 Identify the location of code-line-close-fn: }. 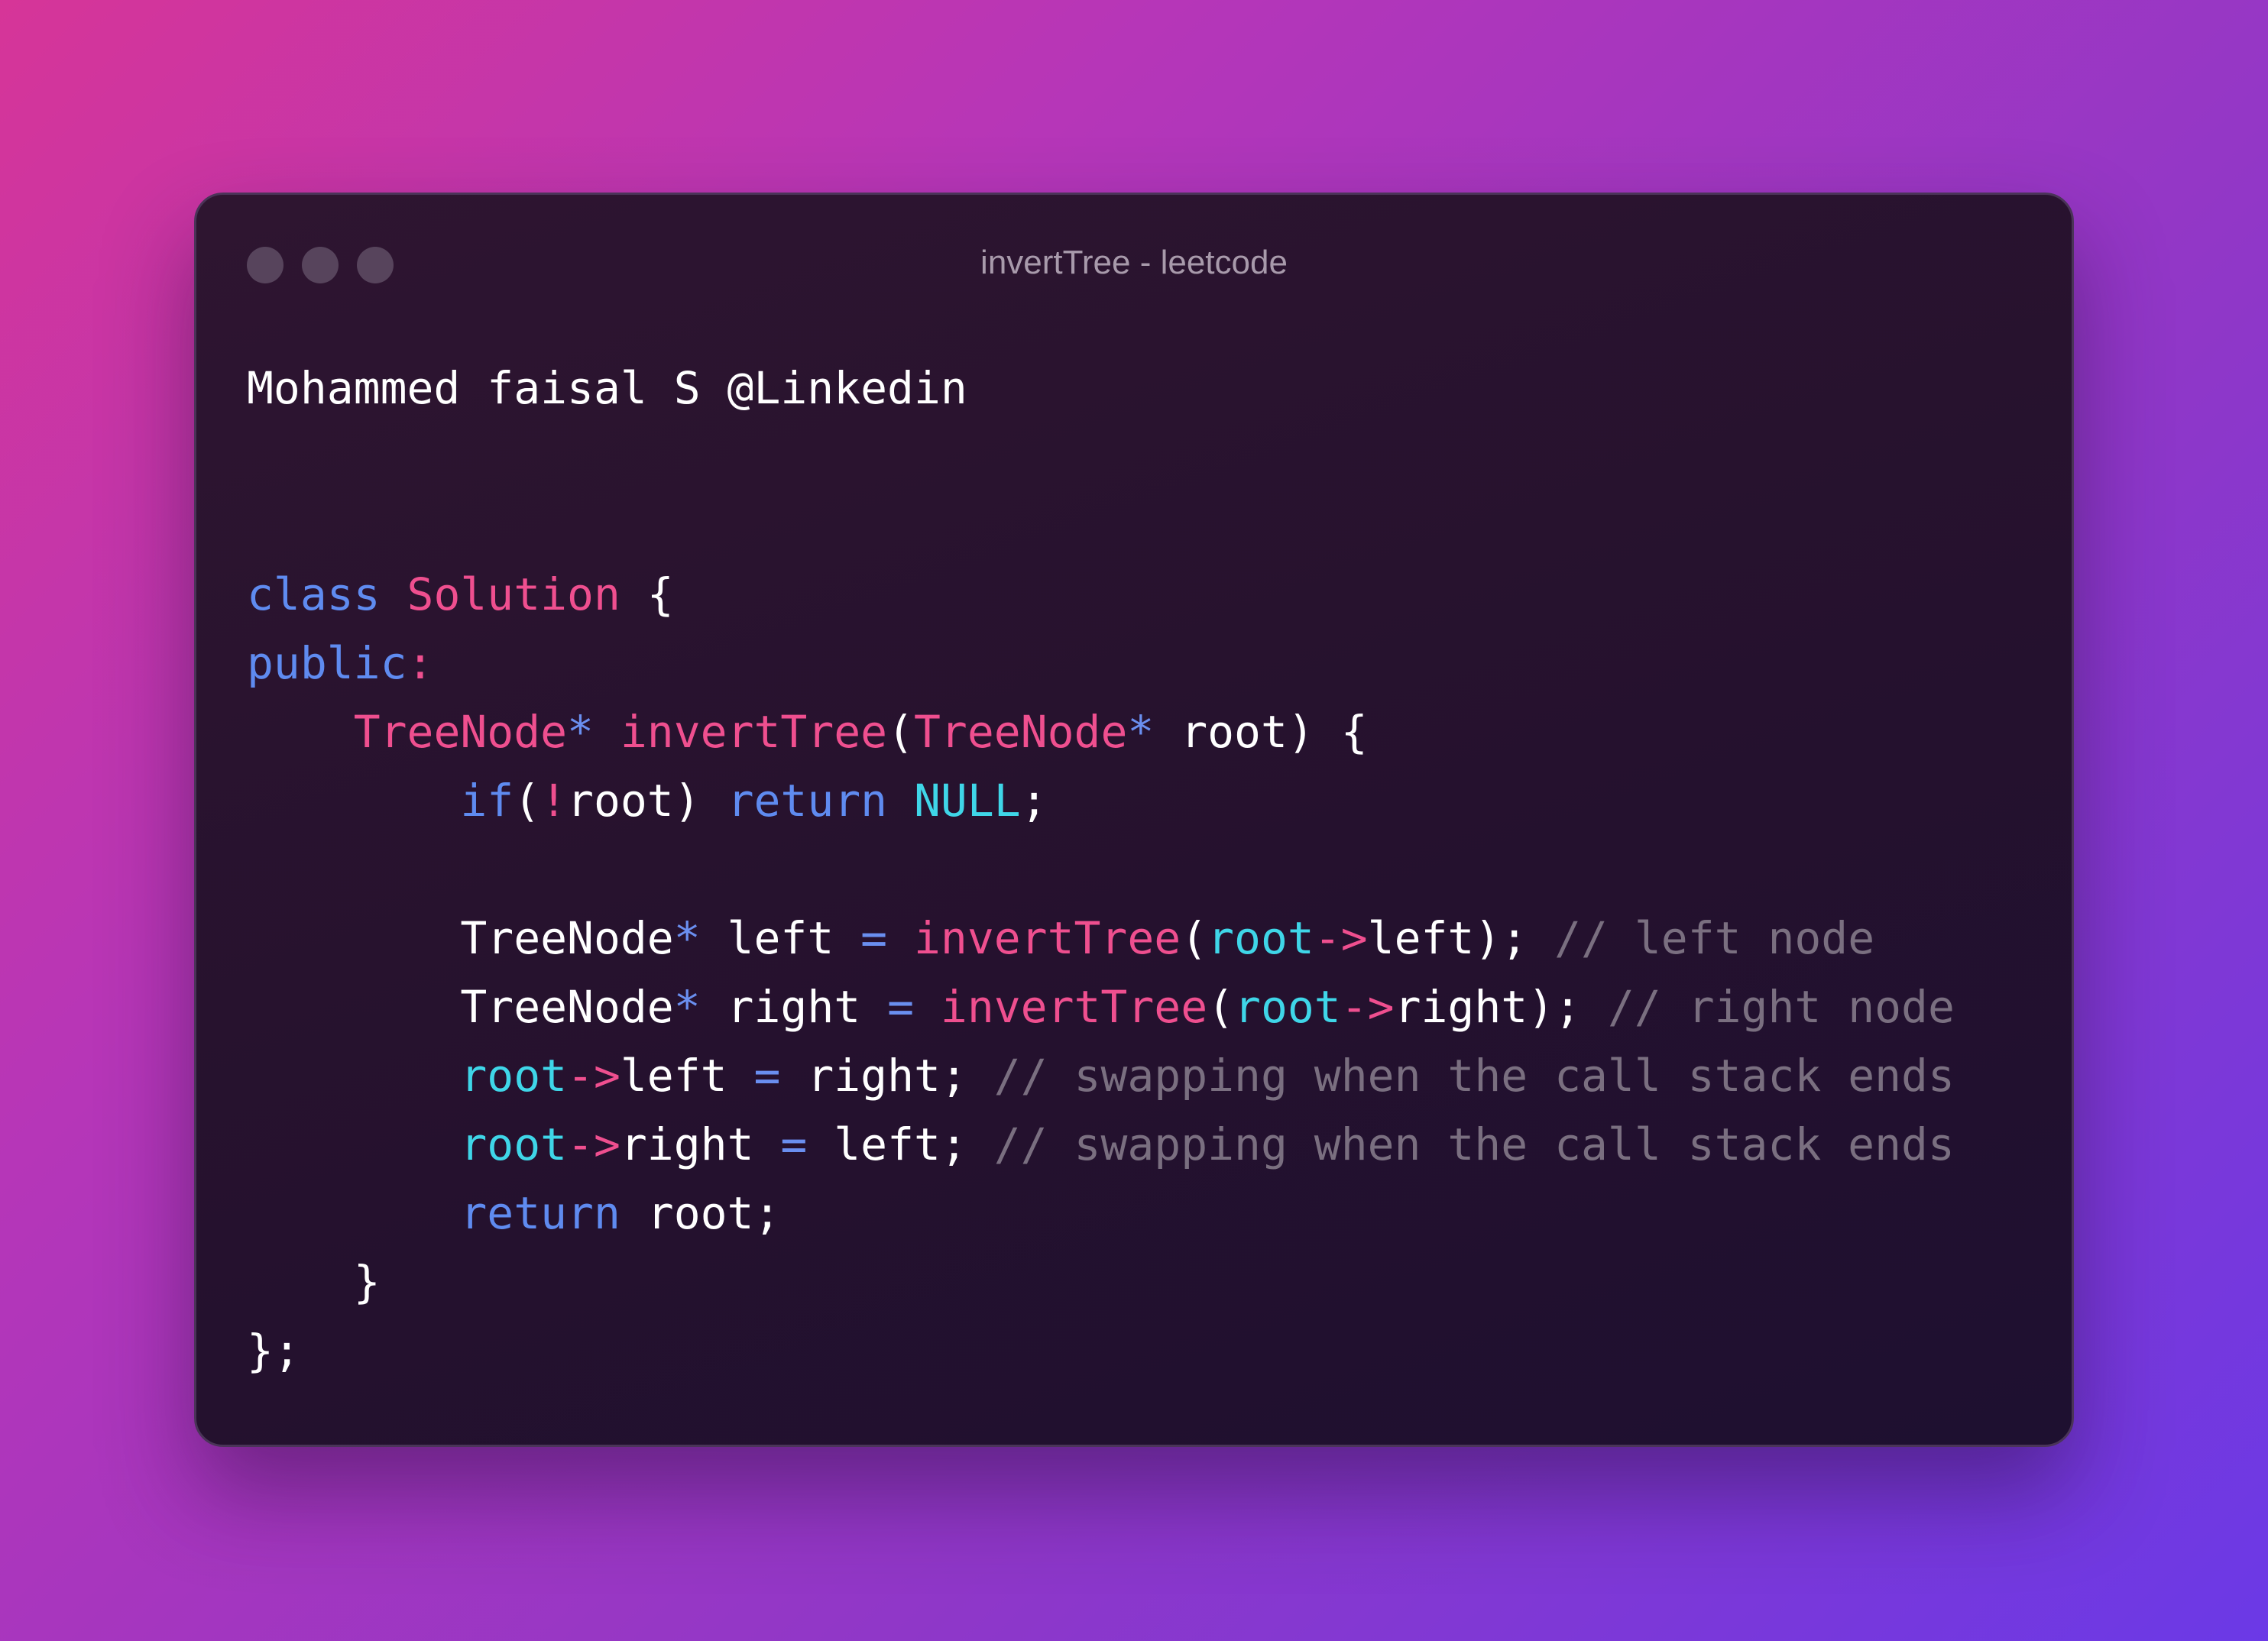
(1101, 1282).